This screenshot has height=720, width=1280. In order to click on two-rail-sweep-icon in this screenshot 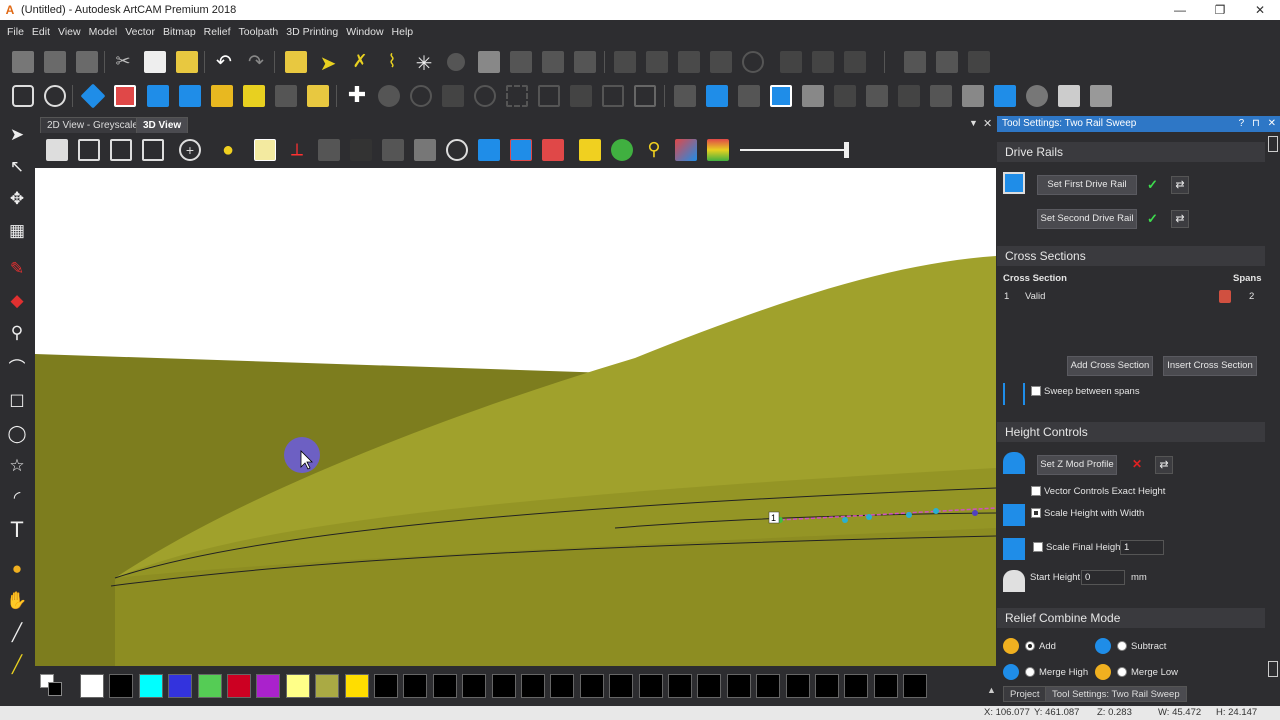, I will do `click(190, 96)`.